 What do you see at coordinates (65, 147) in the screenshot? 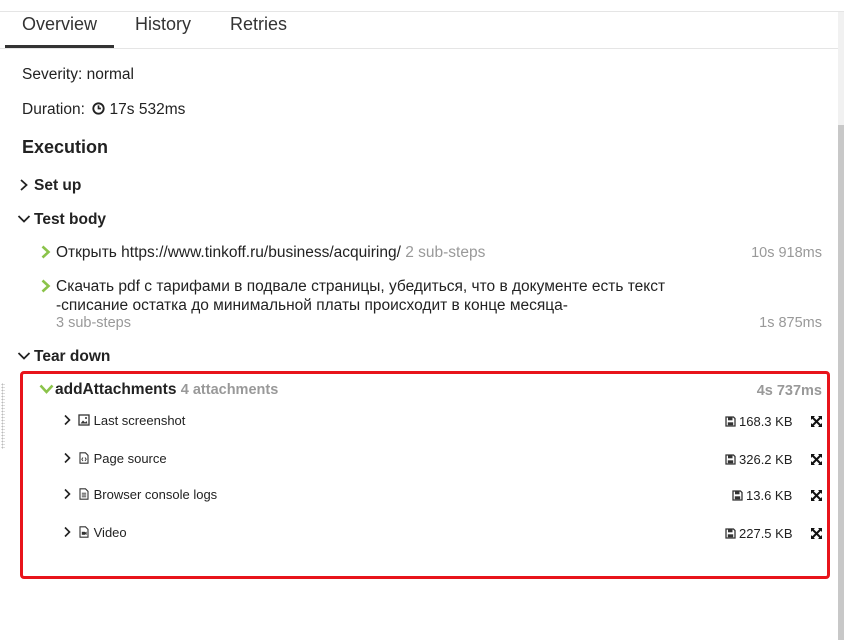
I see `execution-heading: Execution` at bounding box center [65, 147].